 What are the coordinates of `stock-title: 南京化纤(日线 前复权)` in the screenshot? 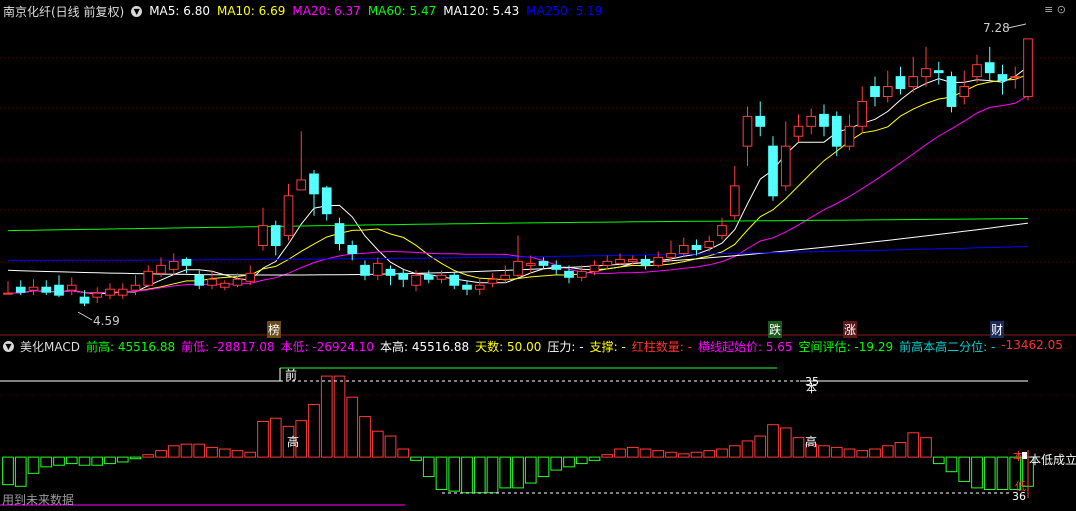 It's located at (63, 11).